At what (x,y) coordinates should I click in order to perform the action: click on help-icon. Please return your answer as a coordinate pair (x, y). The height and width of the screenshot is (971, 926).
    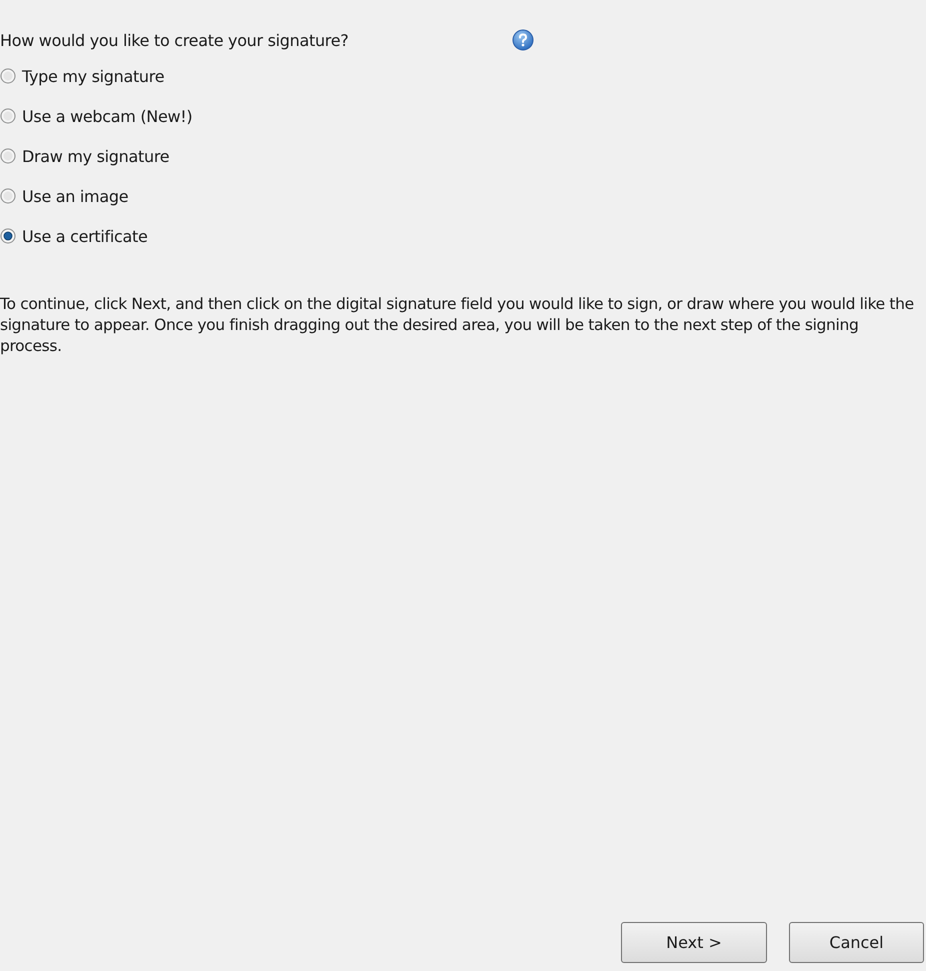
    Looking at the image, I should click on (523, 40).